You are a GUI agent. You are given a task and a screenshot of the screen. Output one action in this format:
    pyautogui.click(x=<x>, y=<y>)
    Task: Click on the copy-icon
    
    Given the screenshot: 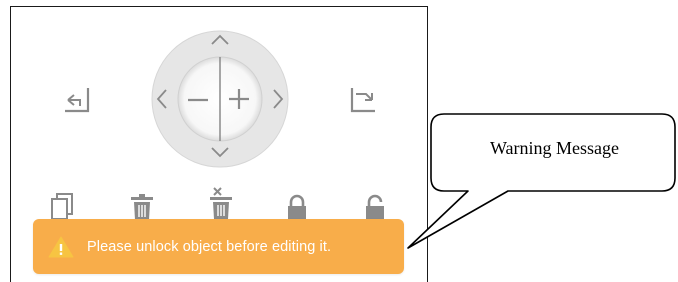 What is the action you would take?
    pyautogui.click(x=62, y=207)
    